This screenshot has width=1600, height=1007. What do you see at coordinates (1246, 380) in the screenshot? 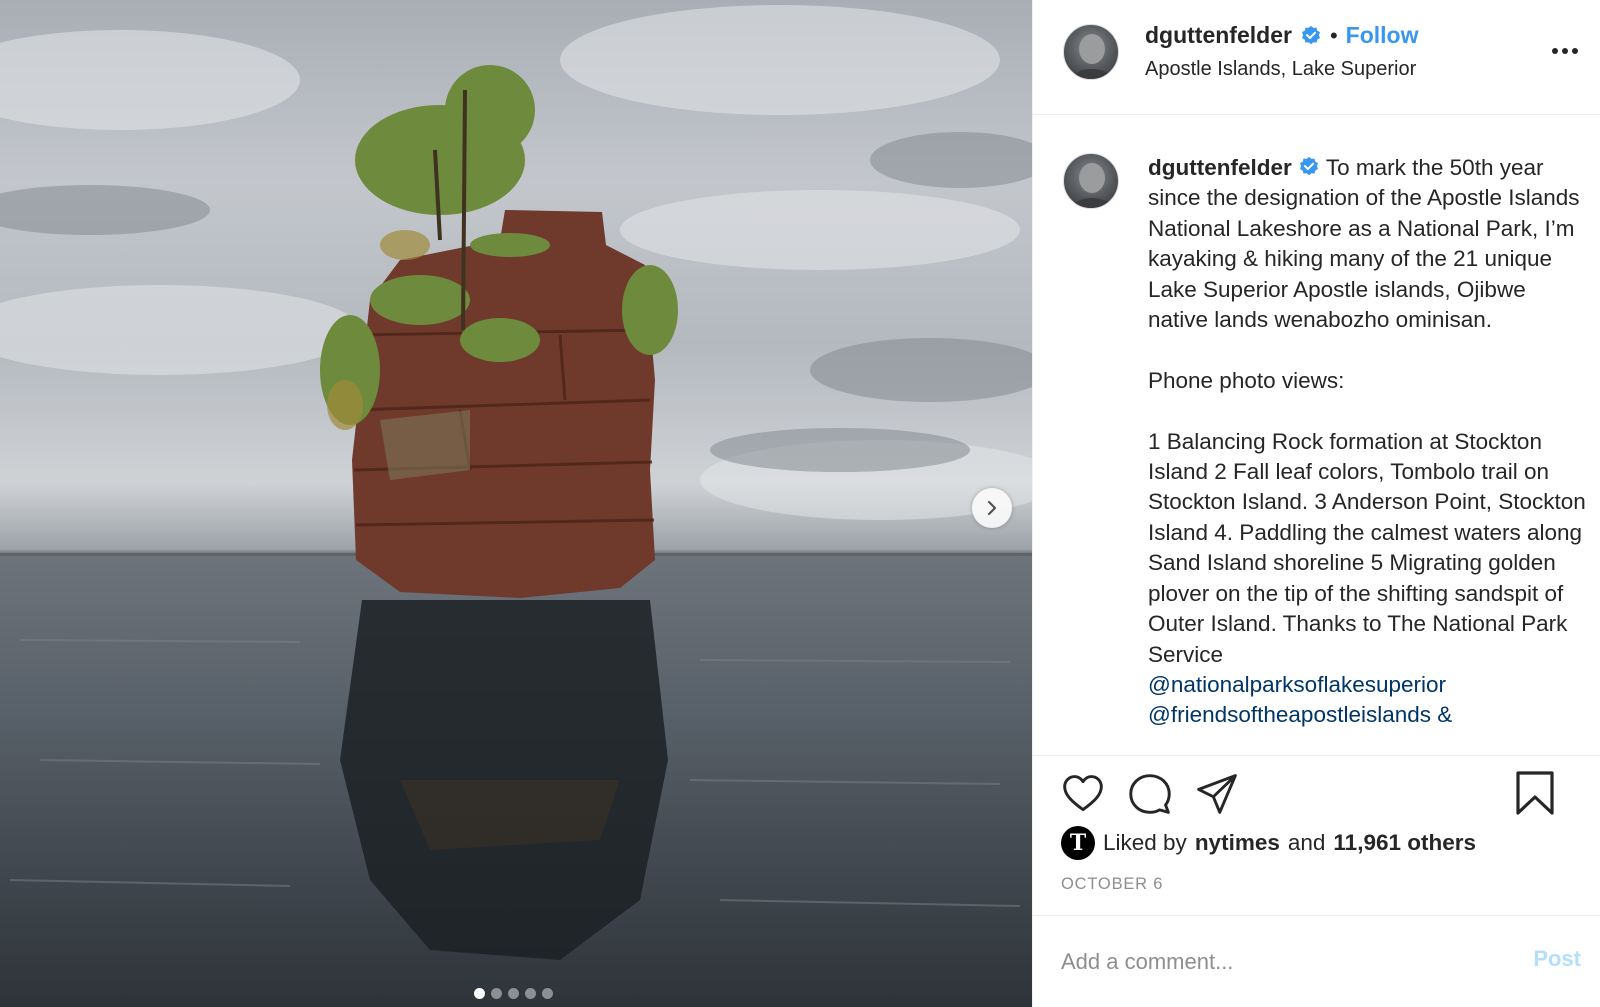
I see `caption-views-heading: Phone photo views:` at bounding box center [1246, 380].